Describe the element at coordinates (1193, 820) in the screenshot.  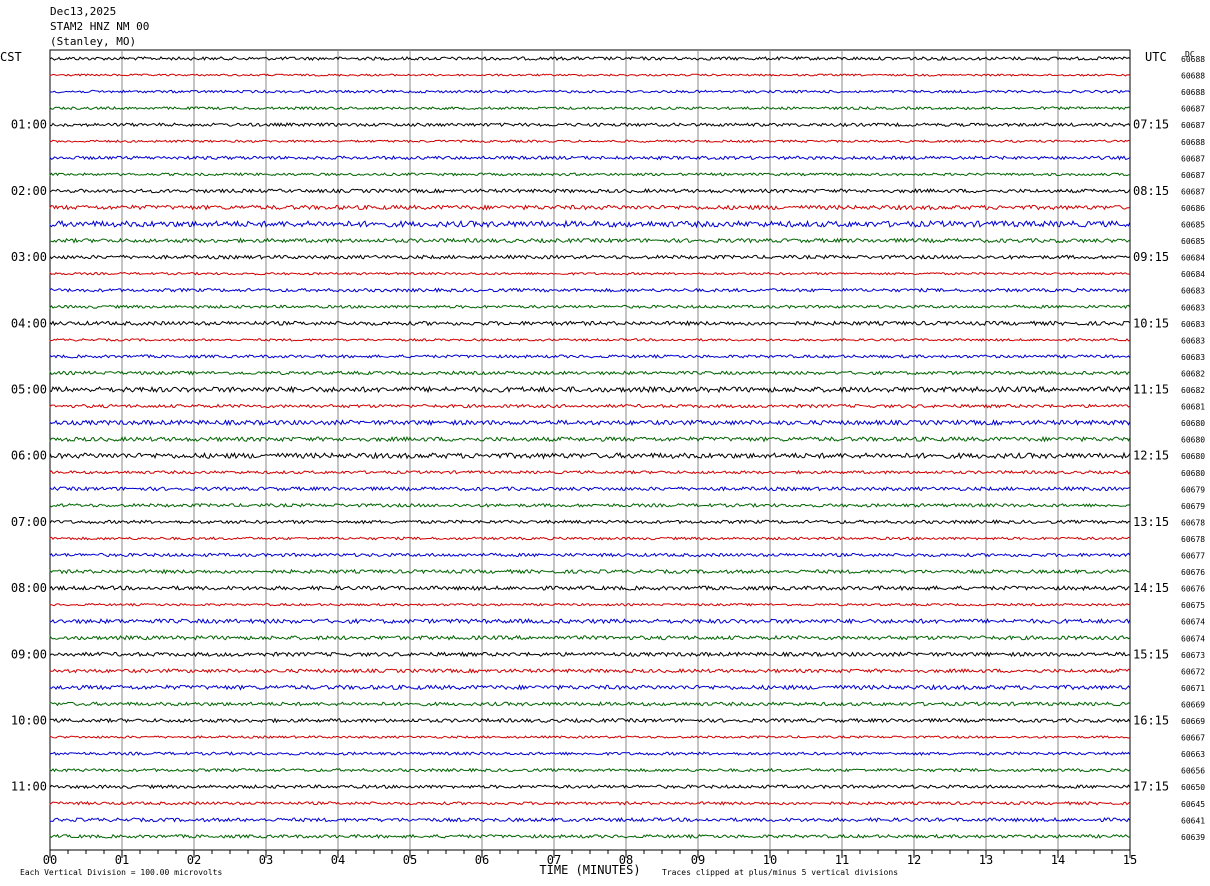
I see `dc-offset-label: 60641` at that location.